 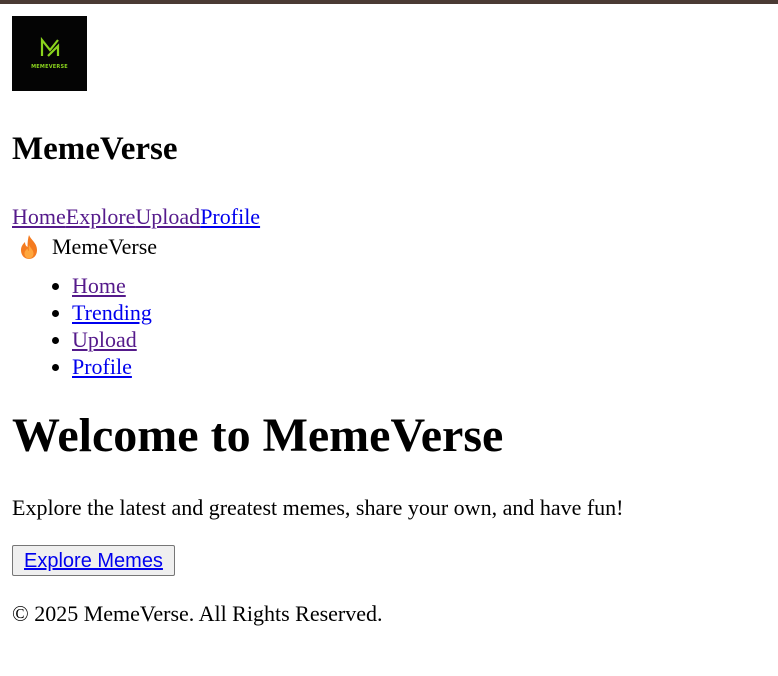 What do you see at coordinates (104, 339) in the screenshot?
I see `menu-upload-link: Upload` at bounding box center [104, 339].